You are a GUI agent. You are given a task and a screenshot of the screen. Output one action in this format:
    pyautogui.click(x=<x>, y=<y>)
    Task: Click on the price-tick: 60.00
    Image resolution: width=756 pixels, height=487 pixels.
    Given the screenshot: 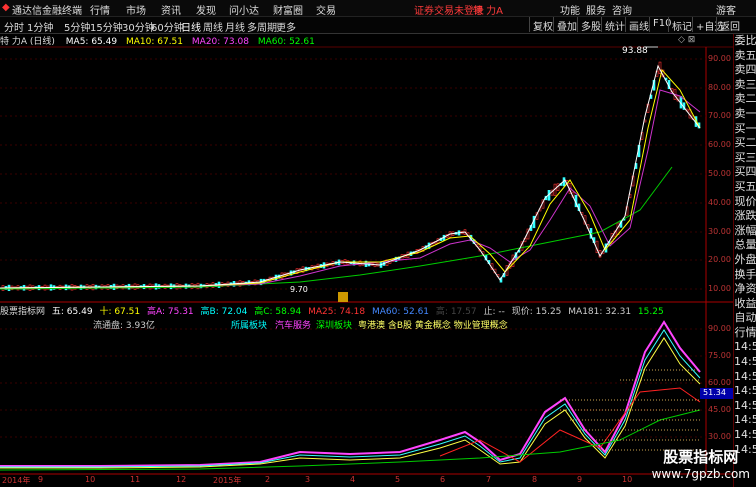 What is the action you would take?
    pyautogui.click(x=719, y=144)
    